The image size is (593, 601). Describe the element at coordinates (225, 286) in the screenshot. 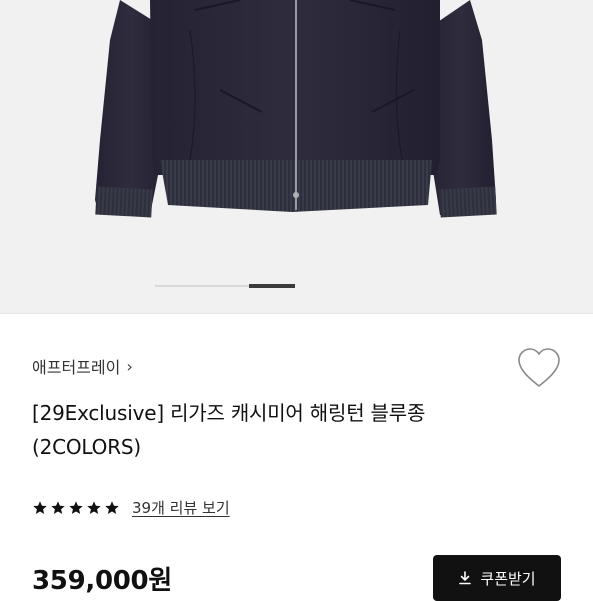

I see `gallery-page-indicator` at that location.